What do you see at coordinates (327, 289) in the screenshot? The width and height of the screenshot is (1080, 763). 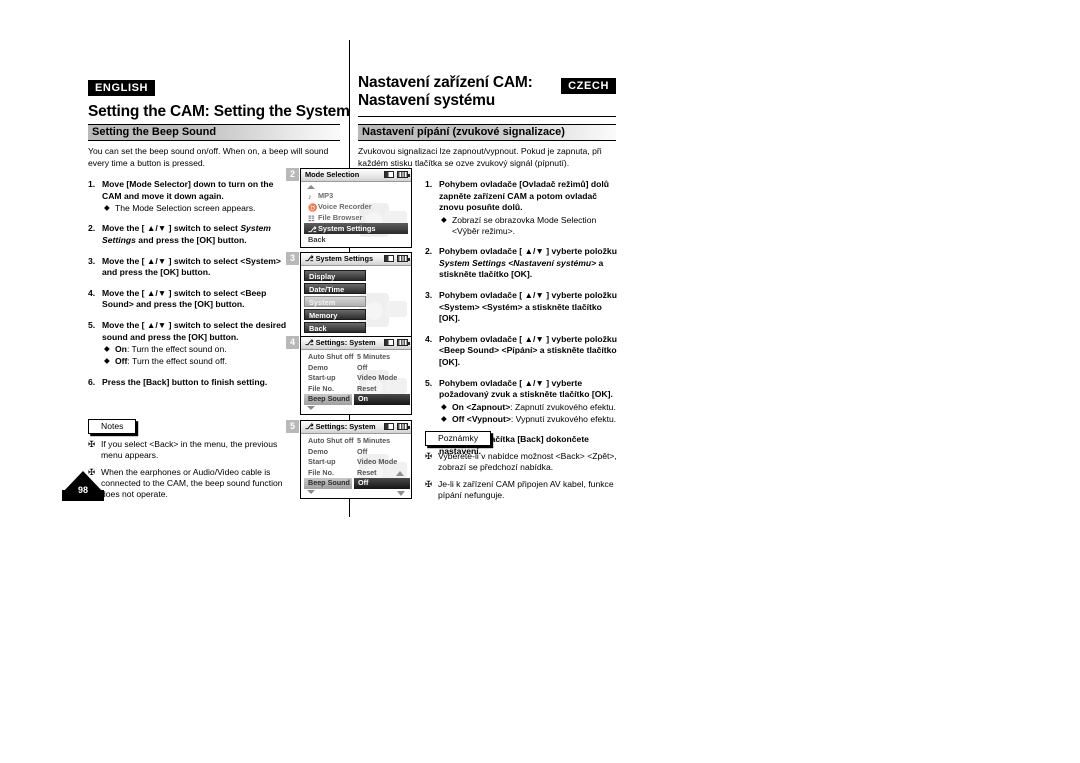 I see `menu-button-label: Date/Time` at bounding box center [327, 289].